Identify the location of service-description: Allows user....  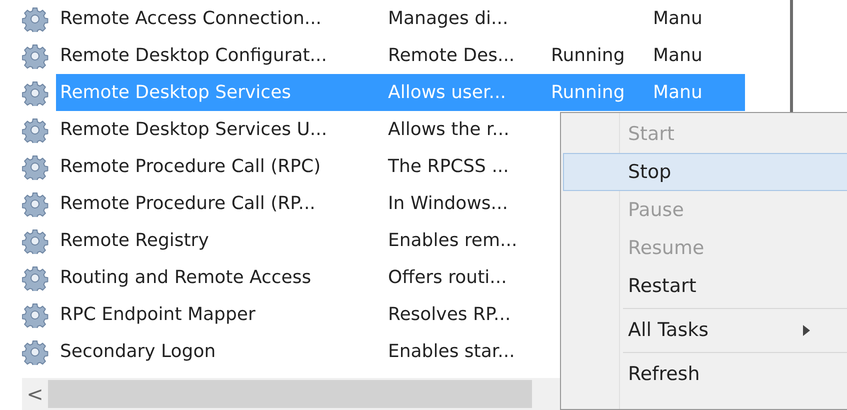
(465, 92).